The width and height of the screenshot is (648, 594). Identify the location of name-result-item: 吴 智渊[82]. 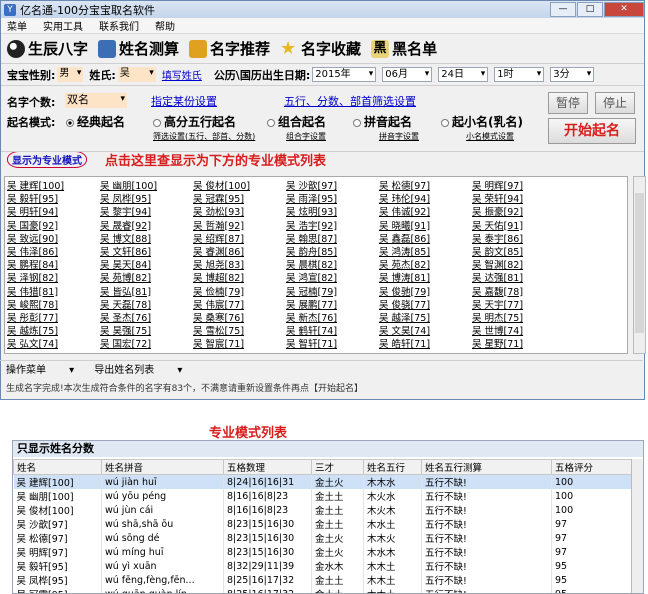
(497, 264).